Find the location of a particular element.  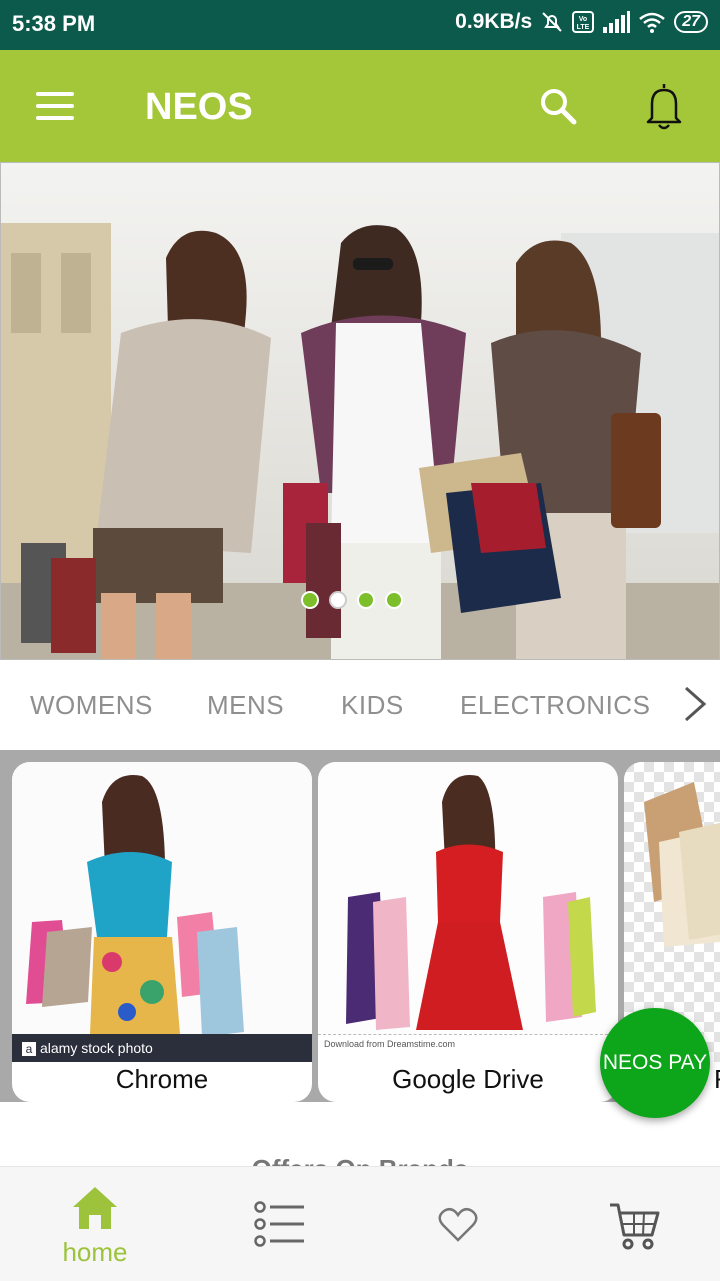

watermark-text: alamy stock photo is located at coordinates (96, 1048).